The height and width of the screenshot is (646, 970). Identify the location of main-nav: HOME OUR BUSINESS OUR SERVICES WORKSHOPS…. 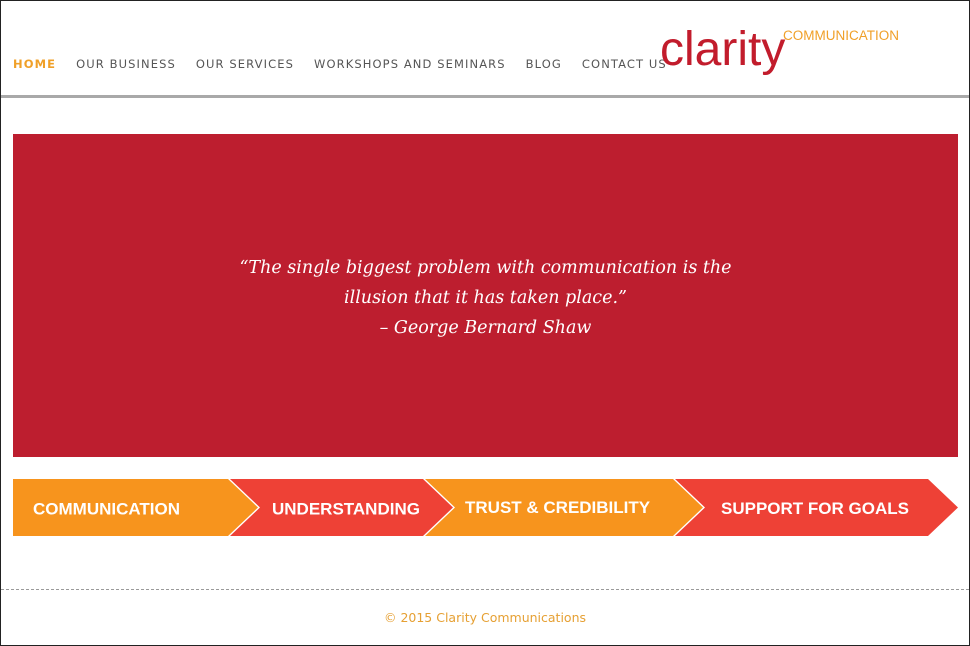
(350, 64).